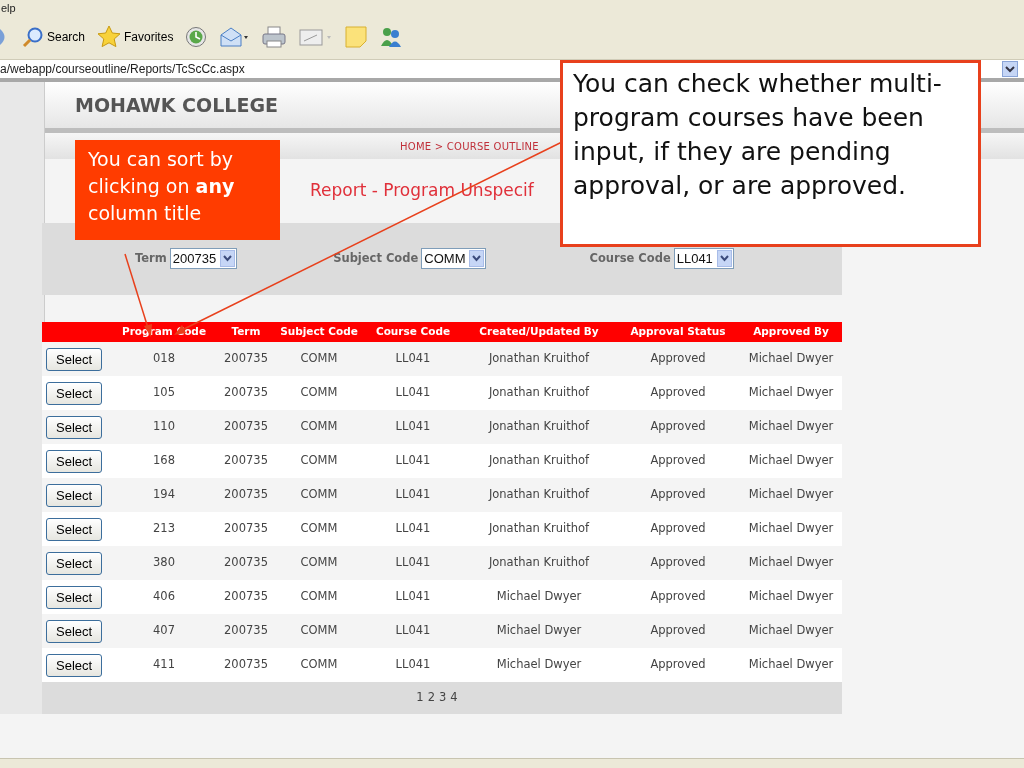 The image size is (1024, 768). I want to click on column-header: Approved By, so click(791, 332).